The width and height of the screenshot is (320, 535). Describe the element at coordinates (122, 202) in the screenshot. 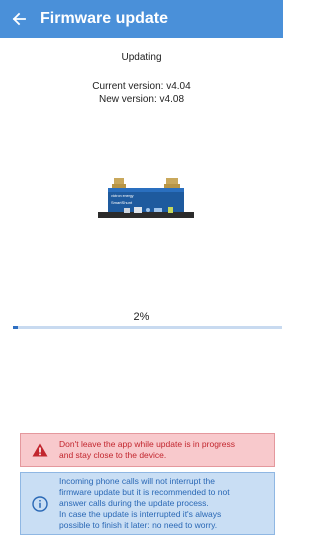

I see `device-model-label: SmartShunt` at that location.